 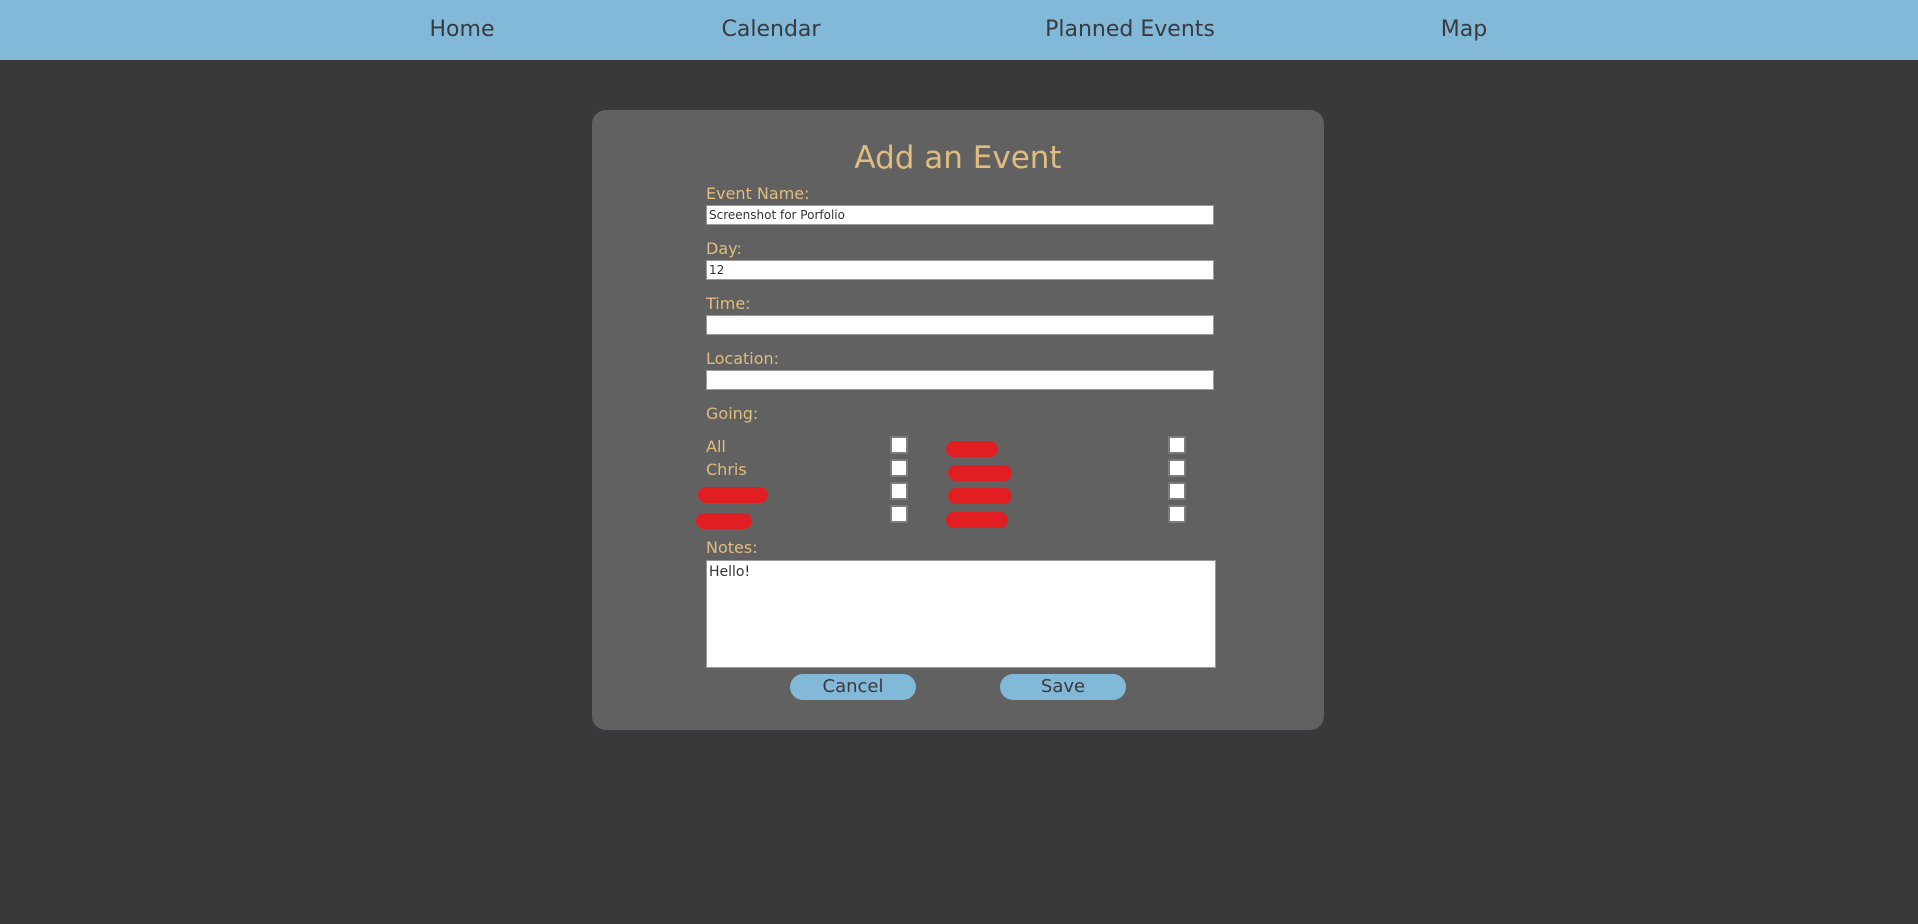 What do you see at coordinates (899, 445) in the screenshot?
I see `going-checkbox-all` at bounding box center [899, 445].